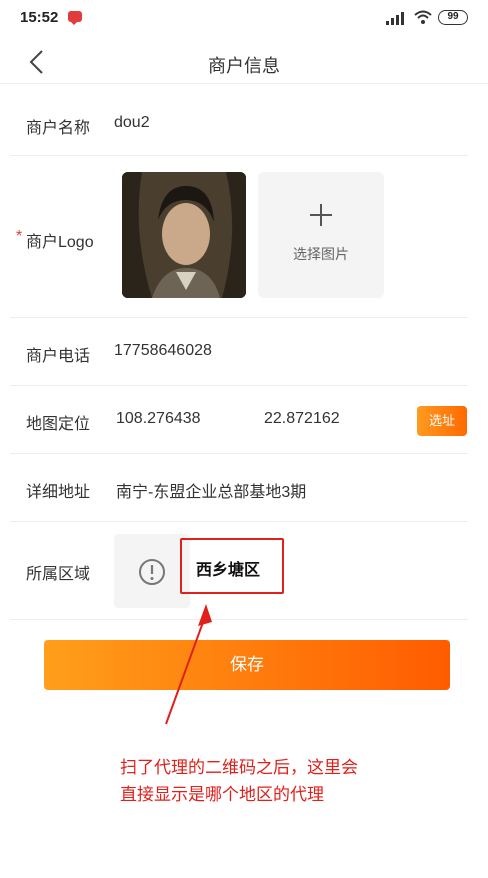 Image resolution: width=488 pixels, height=878 pixels. I want to click on address-label: 详细地址, so click(58, 492).